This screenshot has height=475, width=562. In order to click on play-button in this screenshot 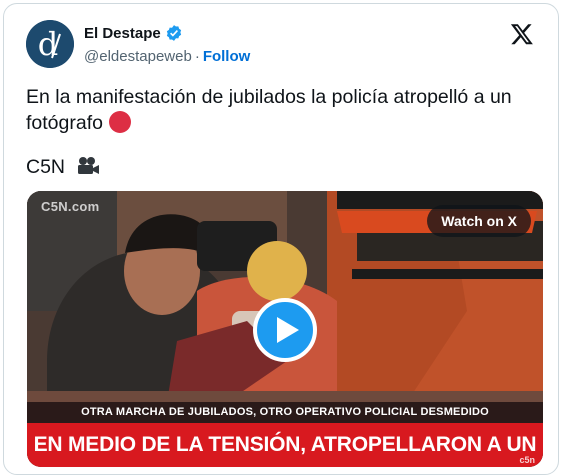, I will do `click(285, 330)`.